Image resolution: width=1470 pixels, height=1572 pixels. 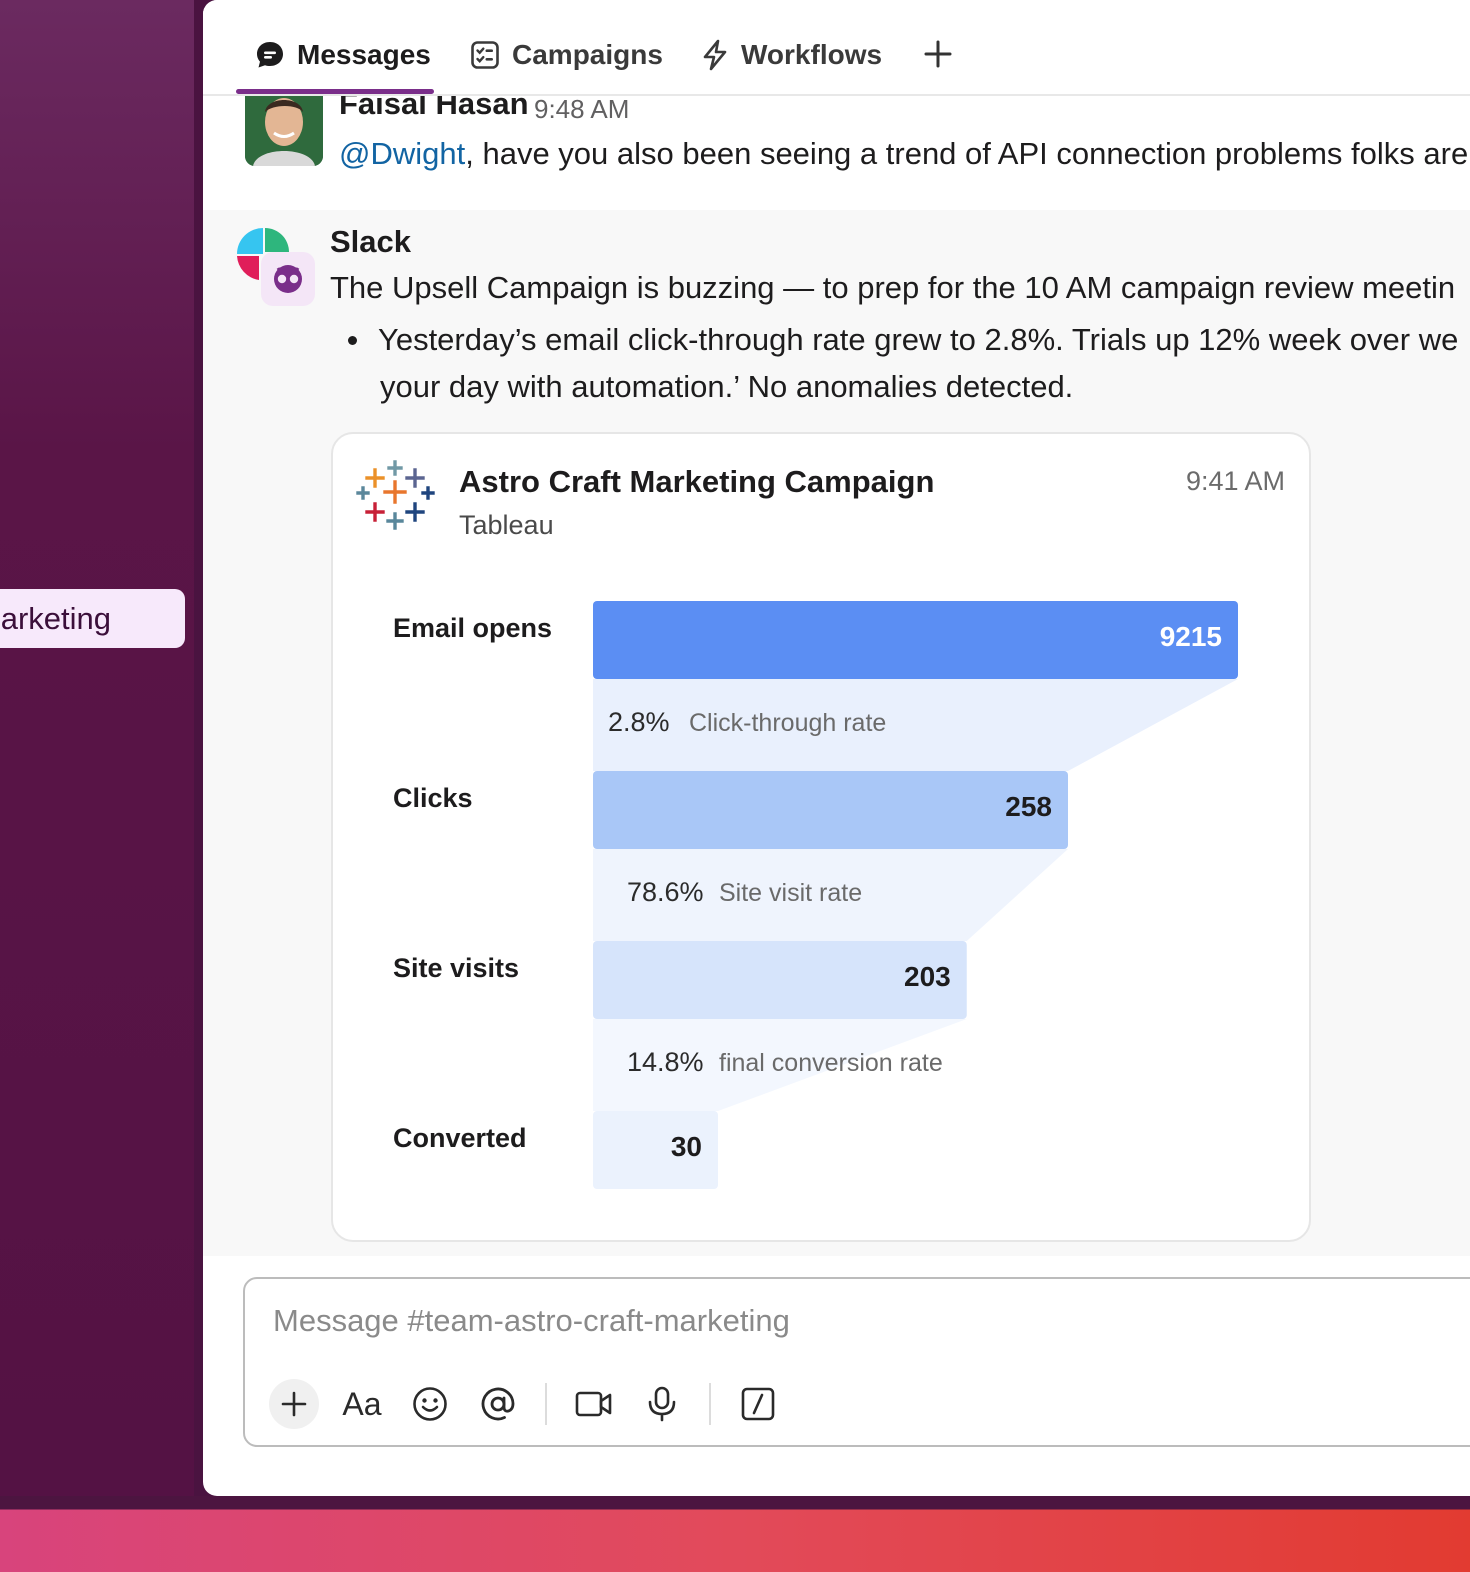 I want to click on mention-icon, so click(x=498, y=1404).